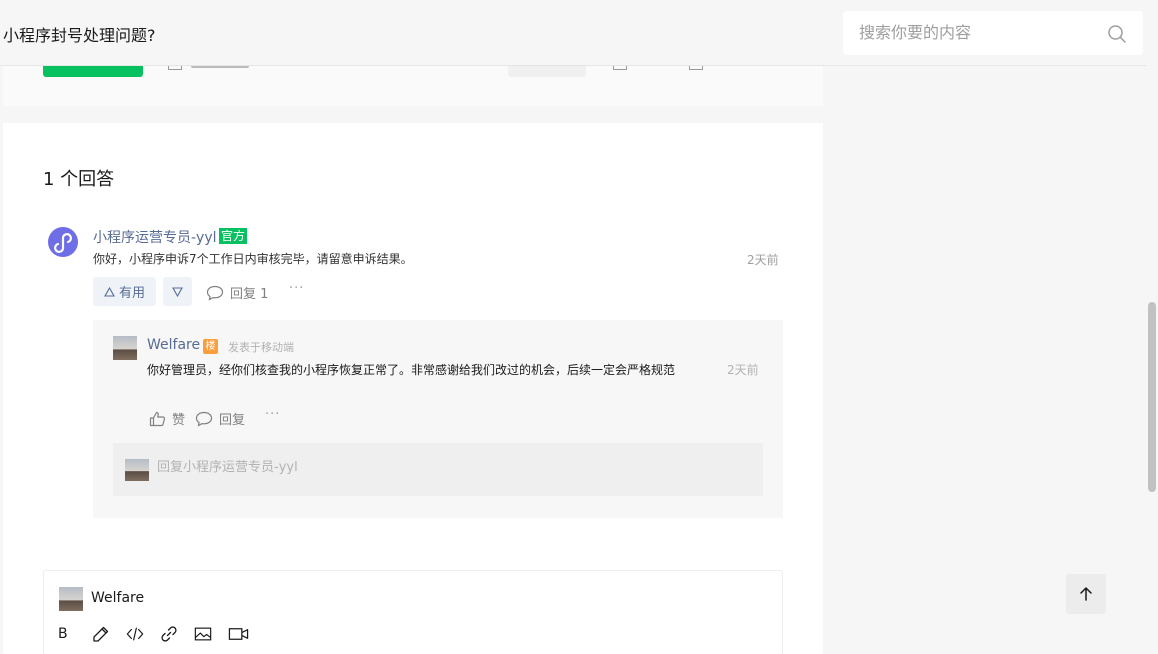 The width and height of the screenshot is (1158, 654). Describe the element at coordinates (131, 293) in the screenshot. I see `useful-label: 有用` at that location.